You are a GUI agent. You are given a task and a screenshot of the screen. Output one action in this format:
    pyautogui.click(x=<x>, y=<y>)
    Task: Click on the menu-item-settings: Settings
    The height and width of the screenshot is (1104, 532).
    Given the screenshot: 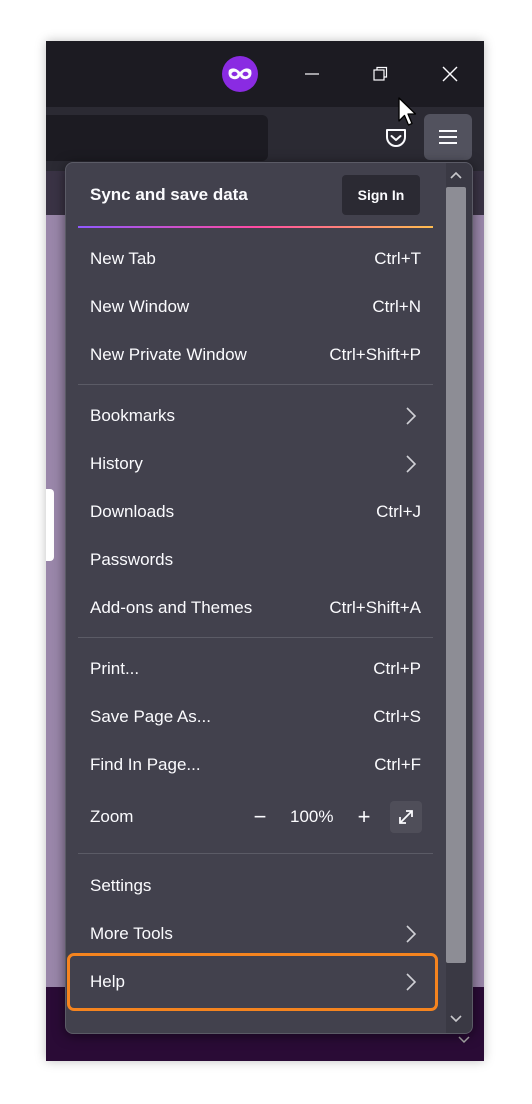 What is the action you would take?
    pyautogui.click(x=255, y=886)
    